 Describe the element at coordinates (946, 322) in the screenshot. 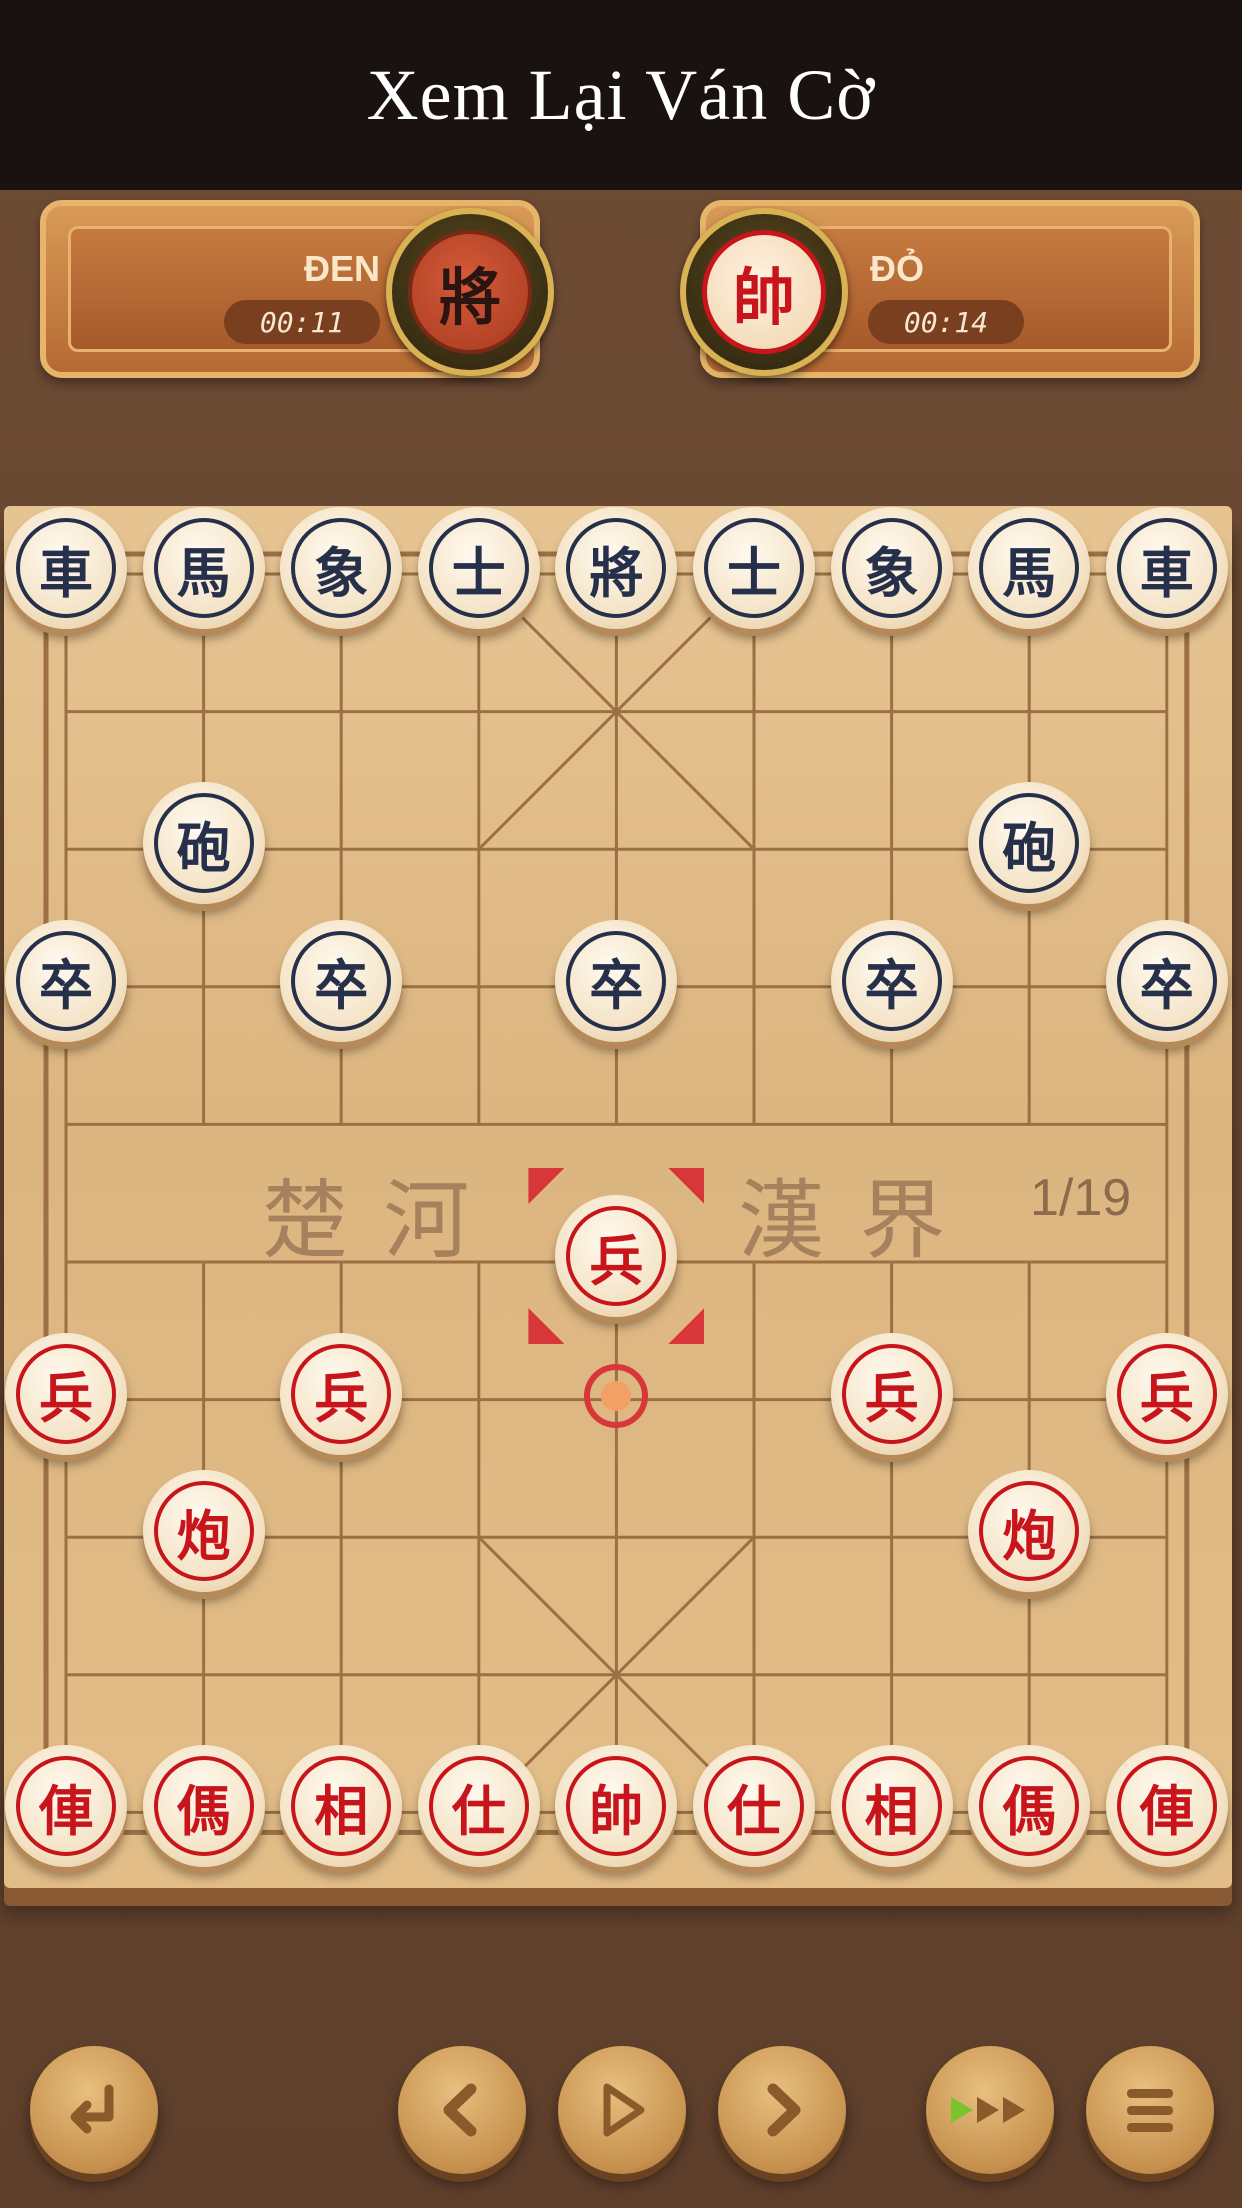

I see `red-player-timer: 00:14` at that location.